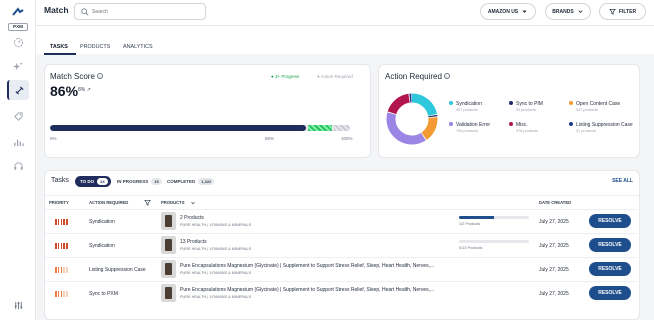 This screenshot has width=654, height=320. What do you see at coordinates (18, 116) in the screenshot?
I see `sidebar-item-tags` at bounding box center [18, 116].